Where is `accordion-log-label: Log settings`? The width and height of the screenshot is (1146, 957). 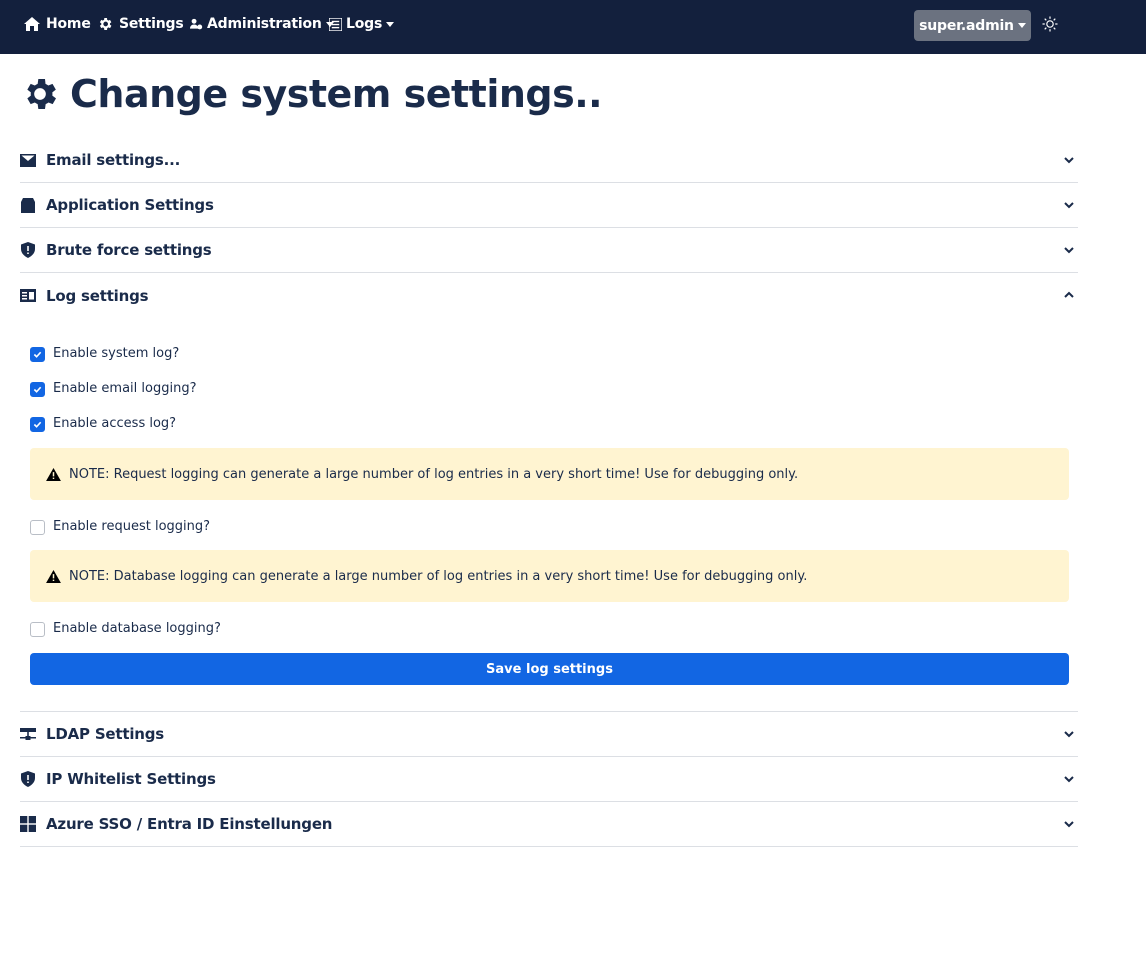 accordion-log-label: Log settings is located at coordinates (97, 295).